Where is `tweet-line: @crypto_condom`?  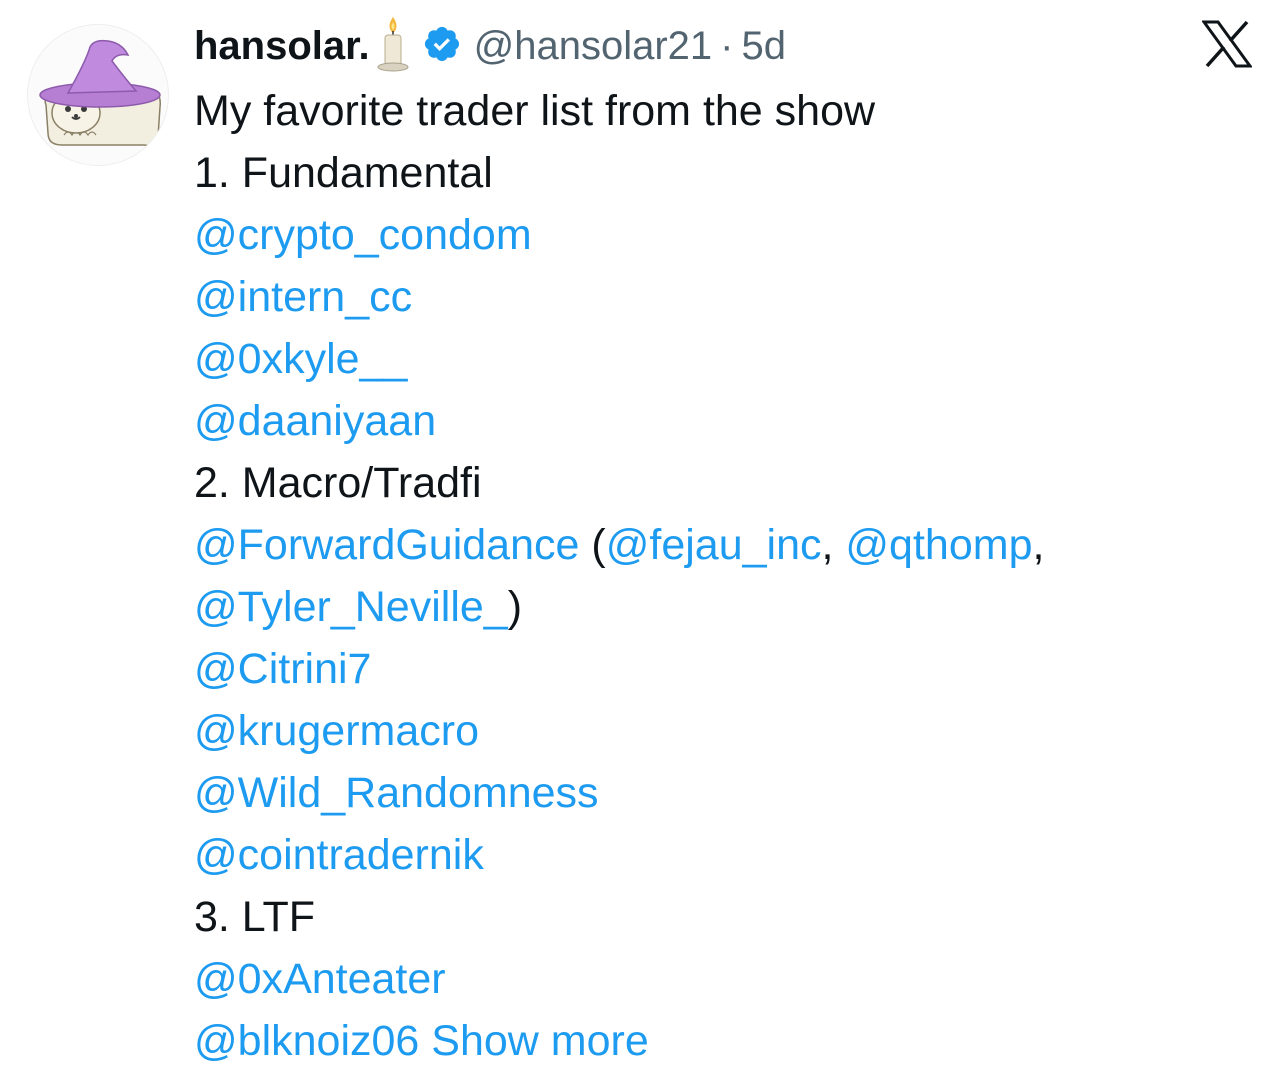 tweet-line: @crypto_condom is located at coordinates (724, 235).